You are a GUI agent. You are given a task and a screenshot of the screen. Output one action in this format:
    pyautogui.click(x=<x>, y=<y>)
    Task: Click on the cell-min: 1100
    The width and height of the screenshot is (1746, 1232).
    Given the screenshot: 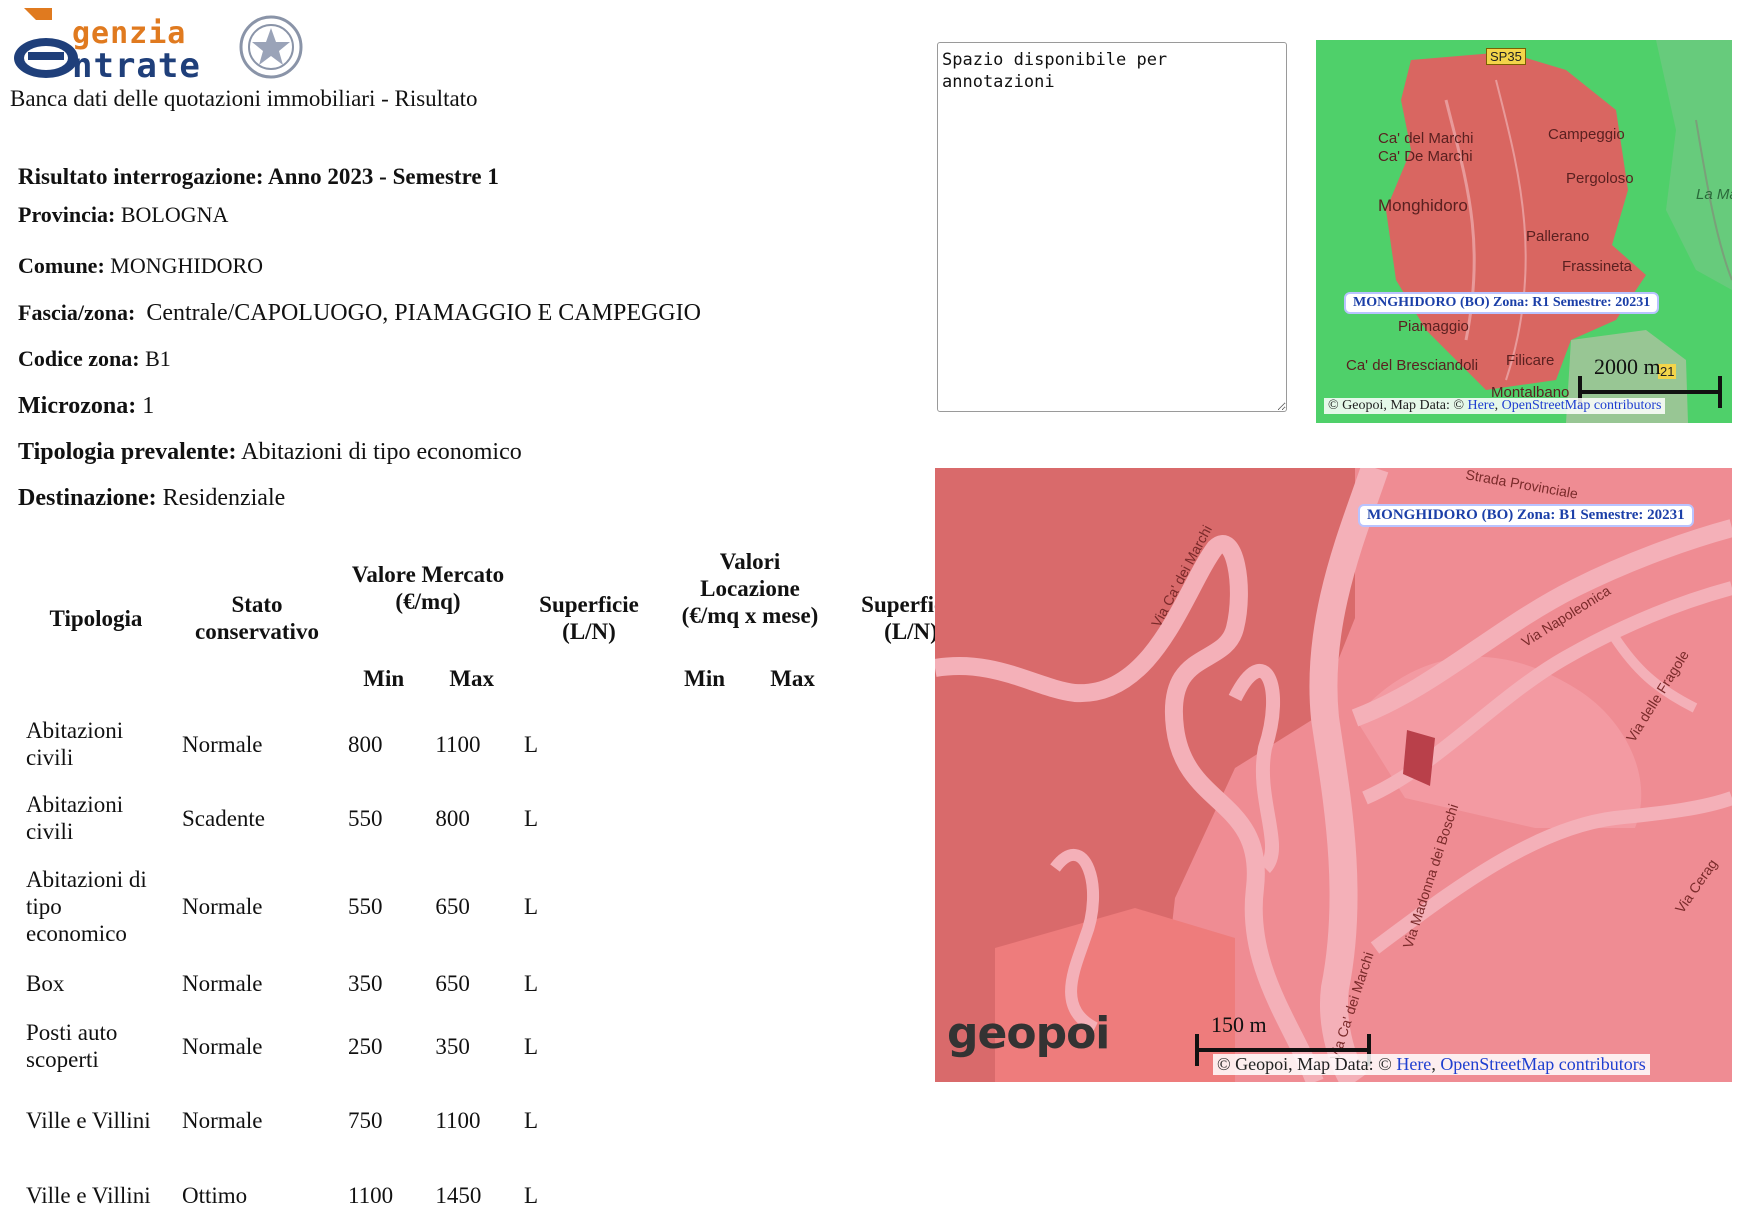 What is the action you would take?
    pyautogui.click(x=371, y=1195)
    